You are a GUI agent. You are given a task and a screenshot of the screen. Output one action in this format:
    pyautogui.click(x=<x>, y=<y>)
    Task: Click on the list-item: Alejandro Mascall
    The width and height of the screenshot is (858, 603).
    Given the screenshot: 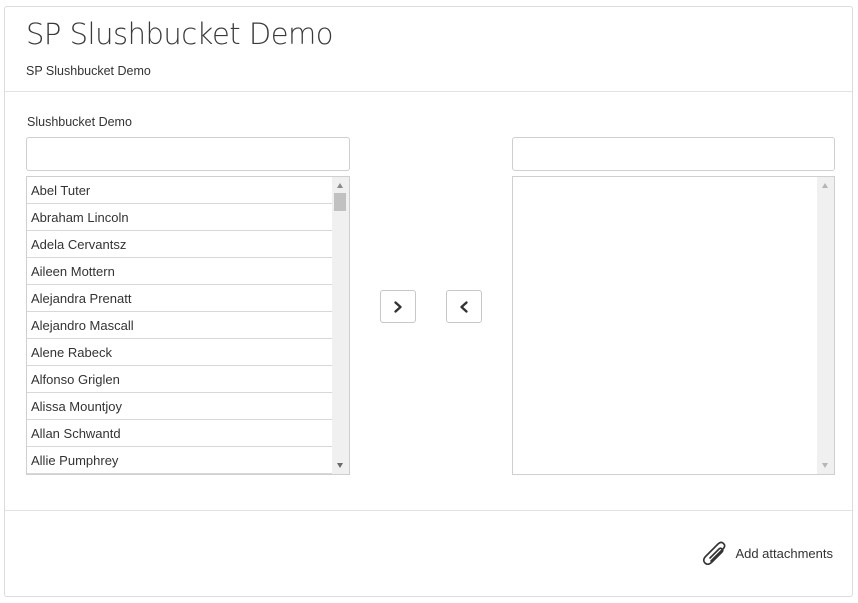 What is the action you would take?
    pyautogui.click(x=179, y=325)
    